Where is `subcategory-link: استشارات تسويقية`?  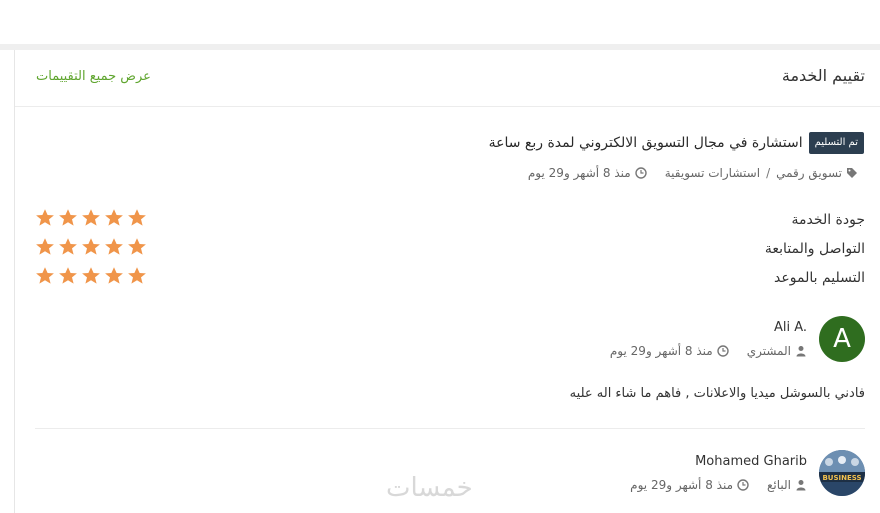 subcategory-link: استشارات تسويقية is located at coordinates (712, 173).